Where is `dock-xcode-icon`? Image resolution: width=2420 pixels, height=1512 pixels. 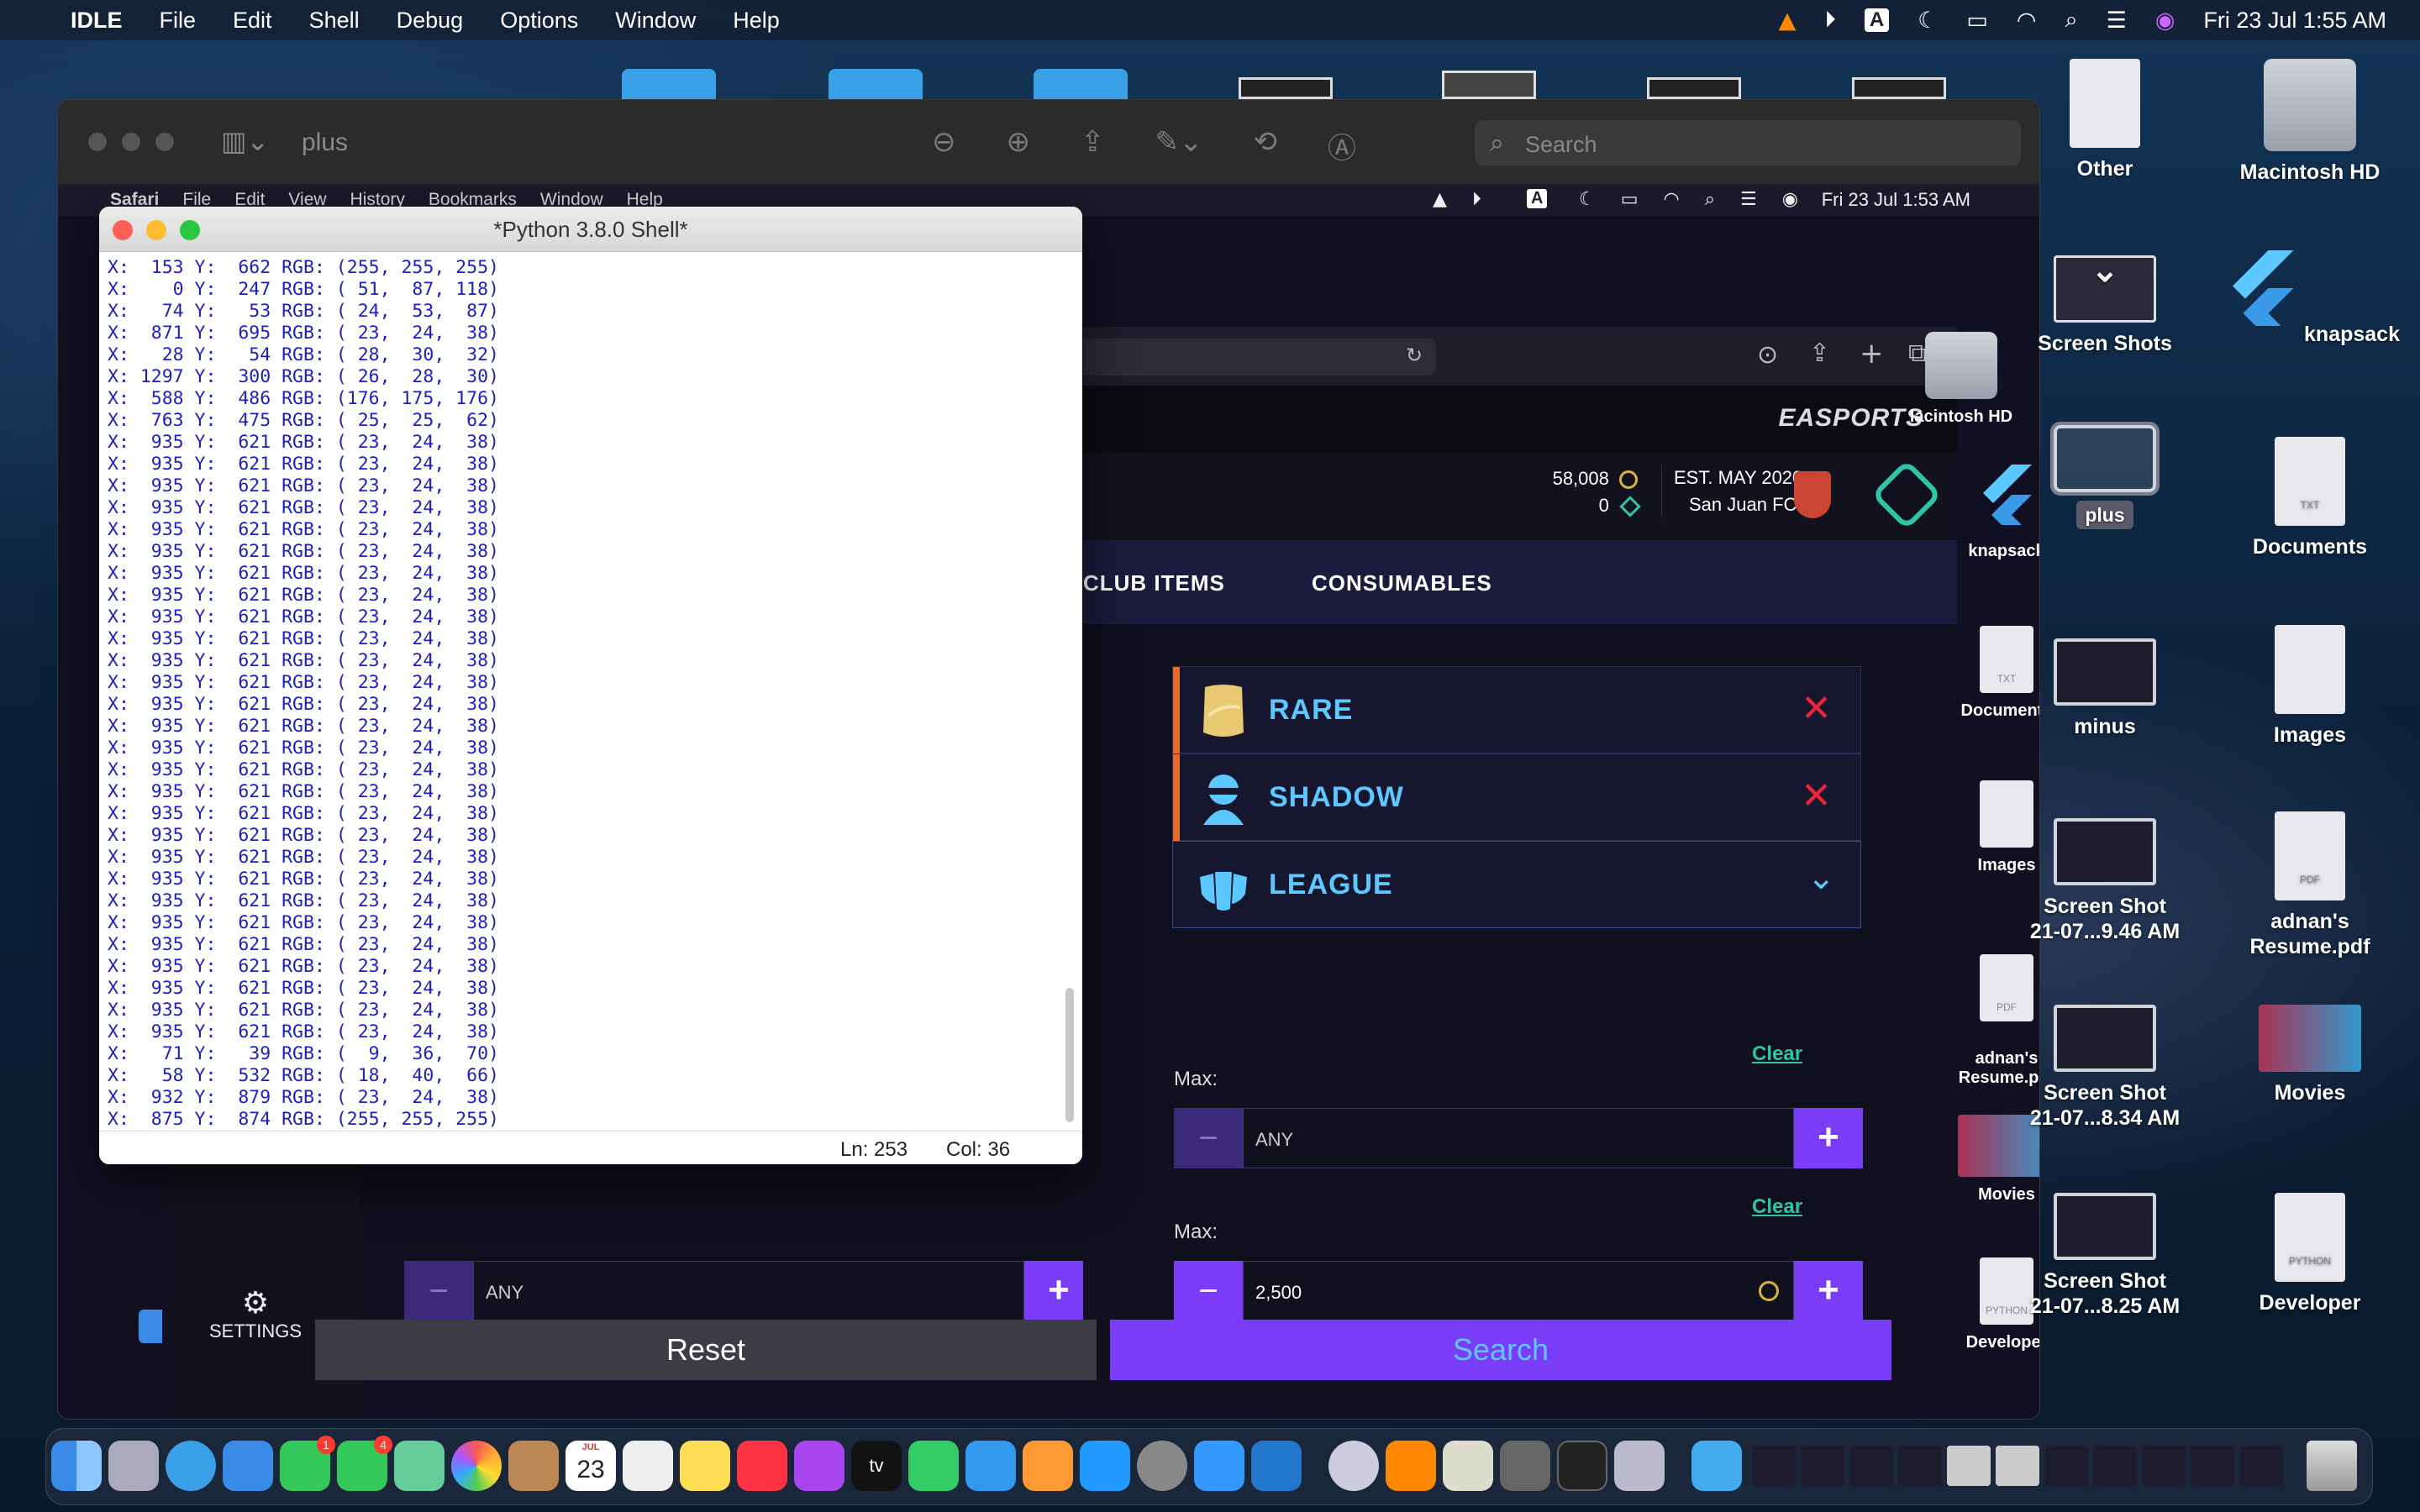 dock-xcode-icon is located at coordinates (1219, 1466).